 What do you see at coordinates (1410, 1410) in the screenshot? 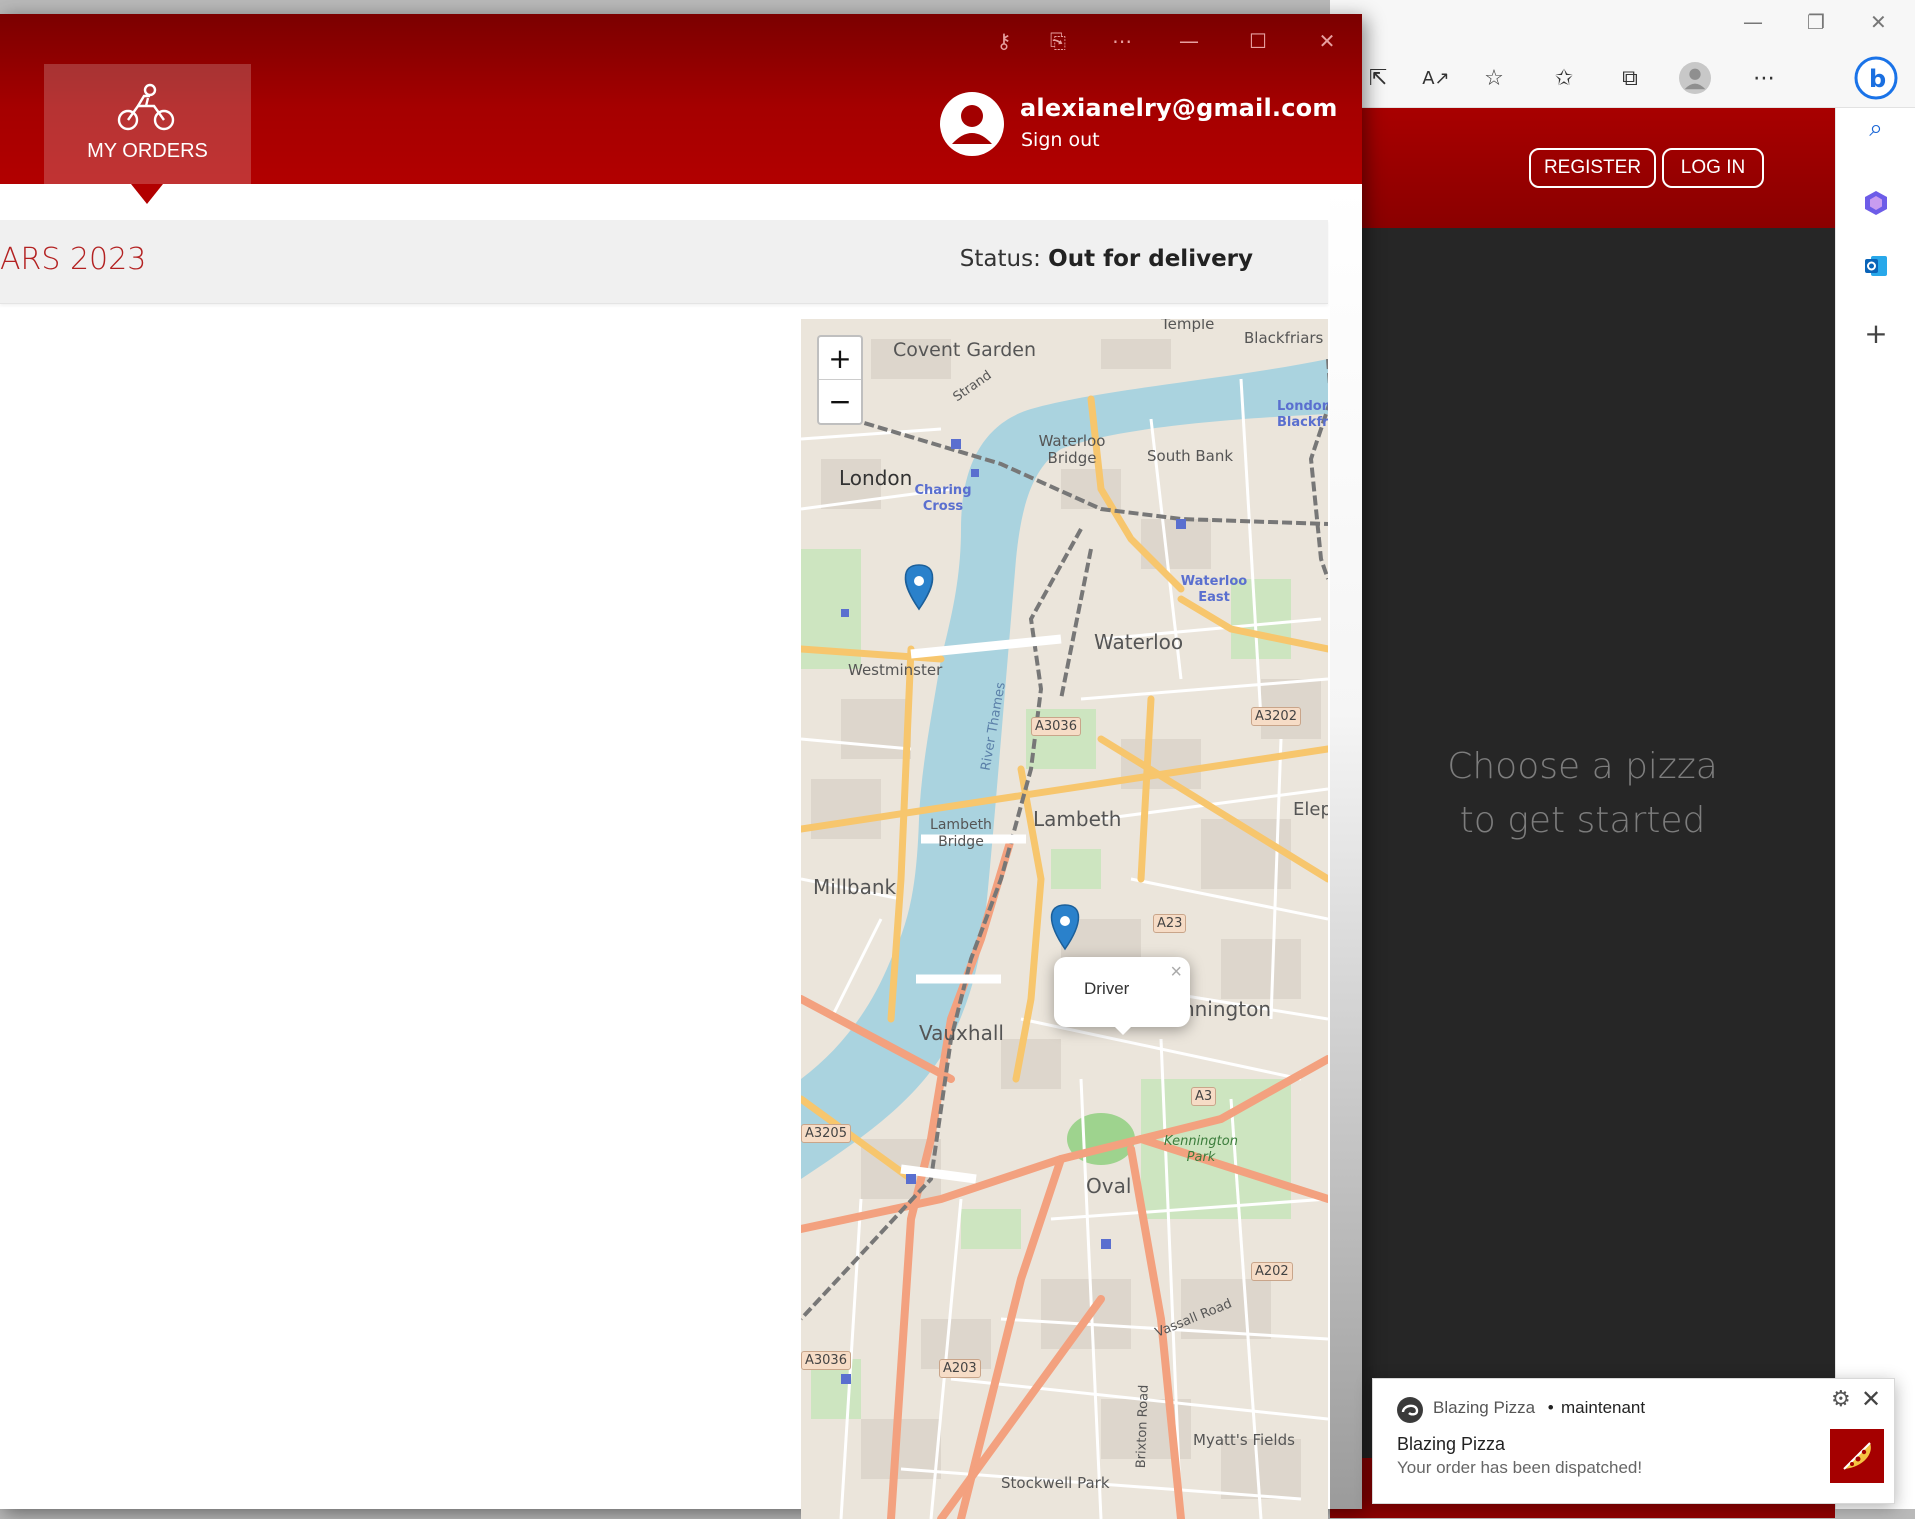
I see `edge-app-icon` at bounding box center [1410, 1410].